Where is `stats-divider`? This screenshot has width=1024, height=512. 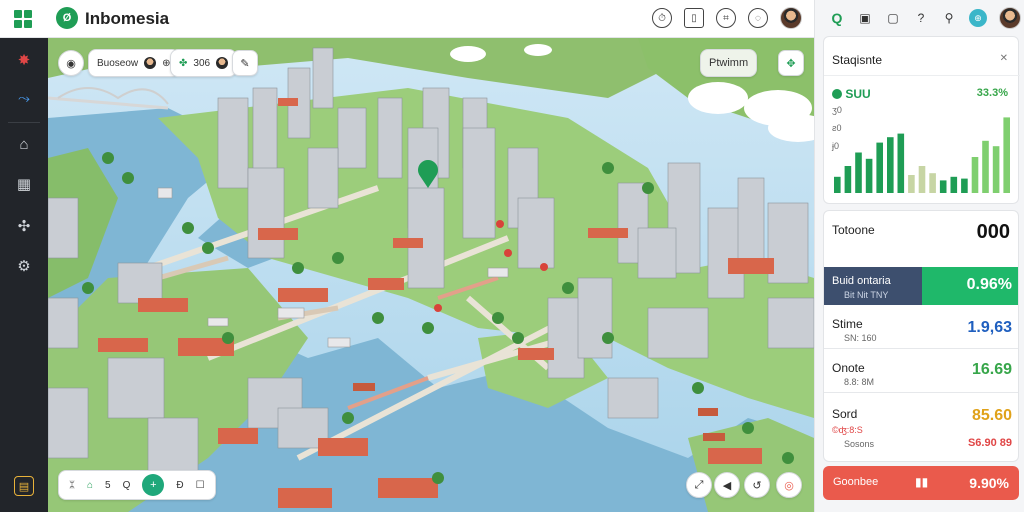 stats-divider is located at coordinates (922, 75).